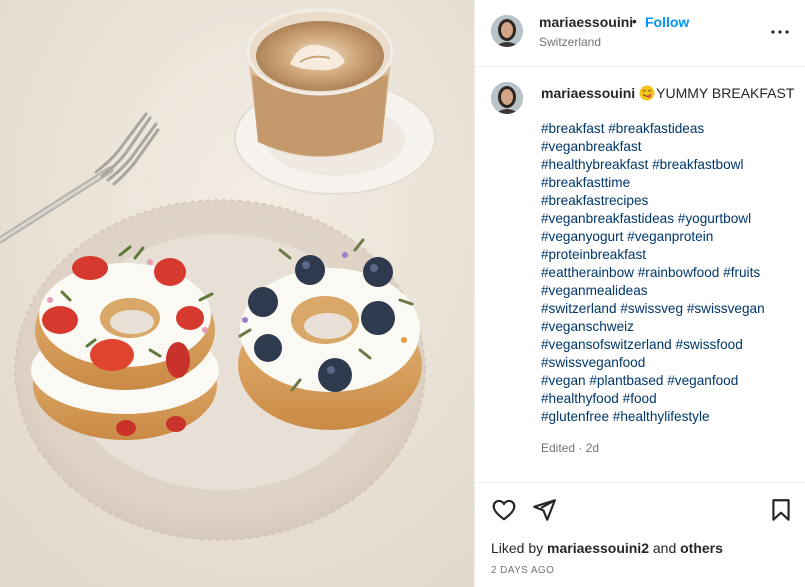 This screenshot has height=587, width=805. Describe the element at coordinates (668, 381) in the screenshot. I see `hashtag-line: #vegan #plantbased #veganfood` at that location.